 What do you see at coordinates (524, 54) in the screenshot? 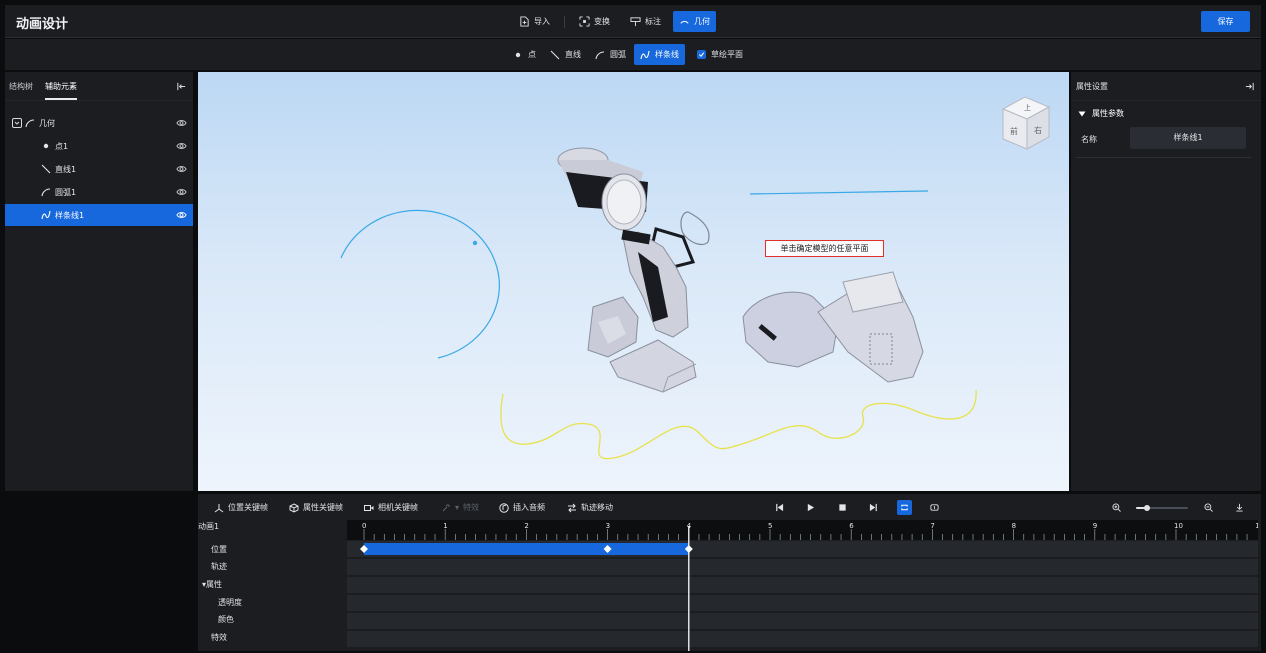
I see `point-tool-button: 点` at bounding box center [524, 54].